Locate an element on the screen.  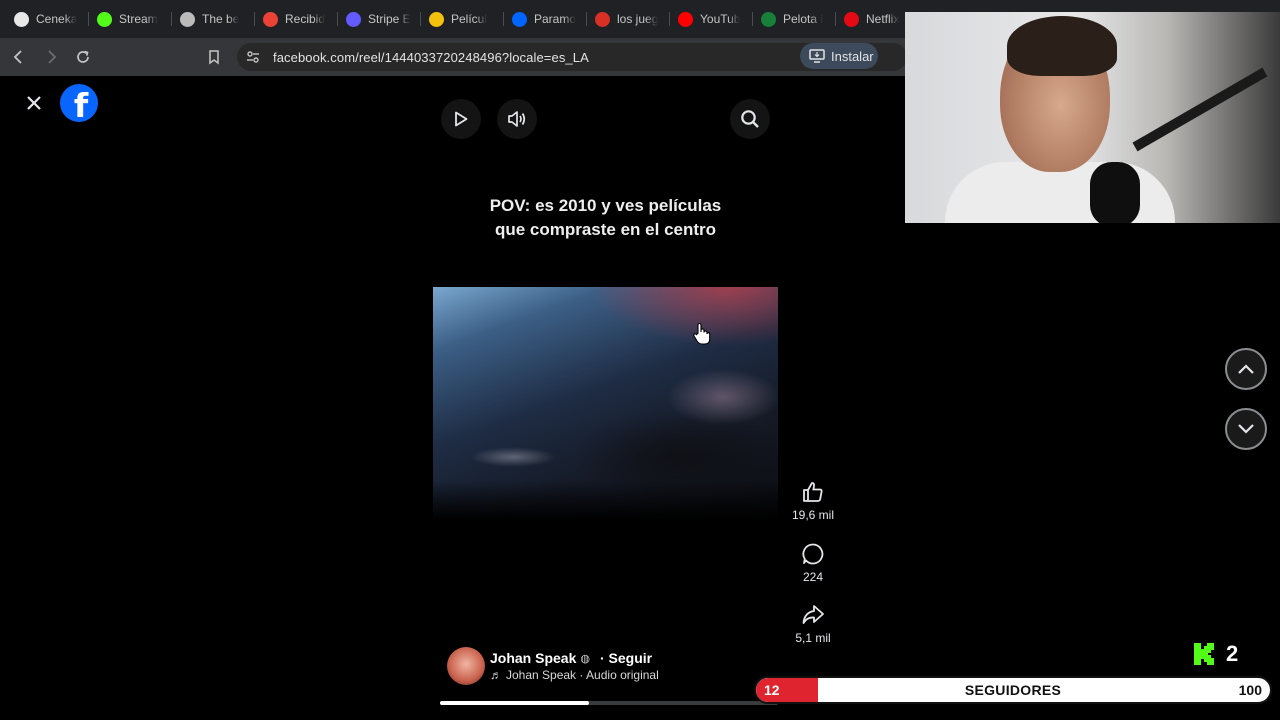
kick-count: 2 is located at coordinates (1232, 653).